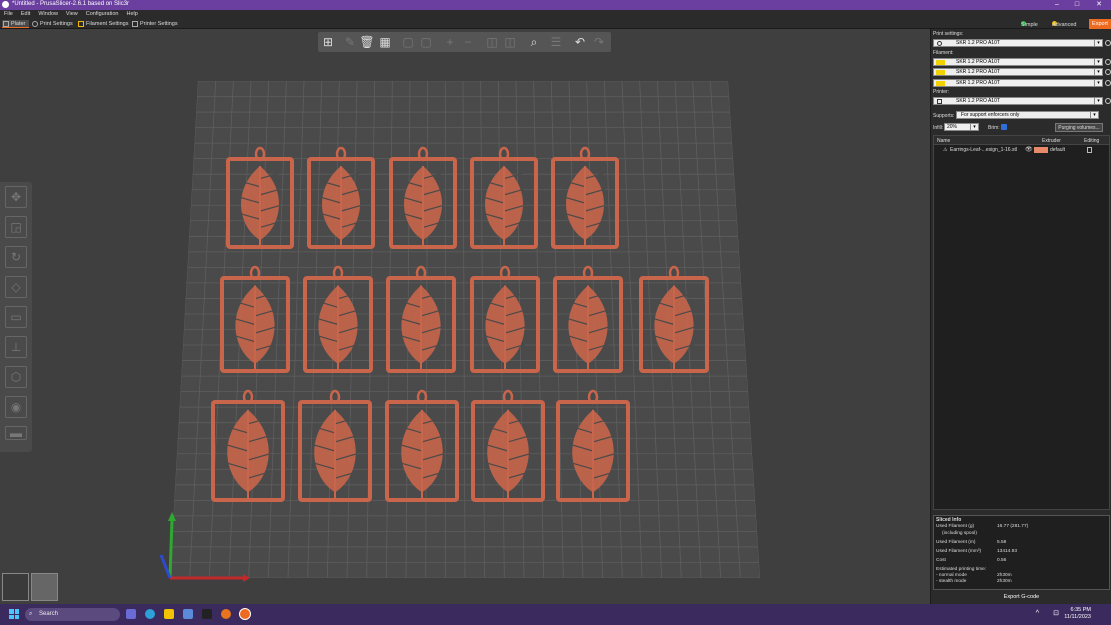 The width and height of the screenshot is (1111, 625). Describe the element at coordinates (1057, 5) in the screenshot. I see `minimize-button: –` at that location.